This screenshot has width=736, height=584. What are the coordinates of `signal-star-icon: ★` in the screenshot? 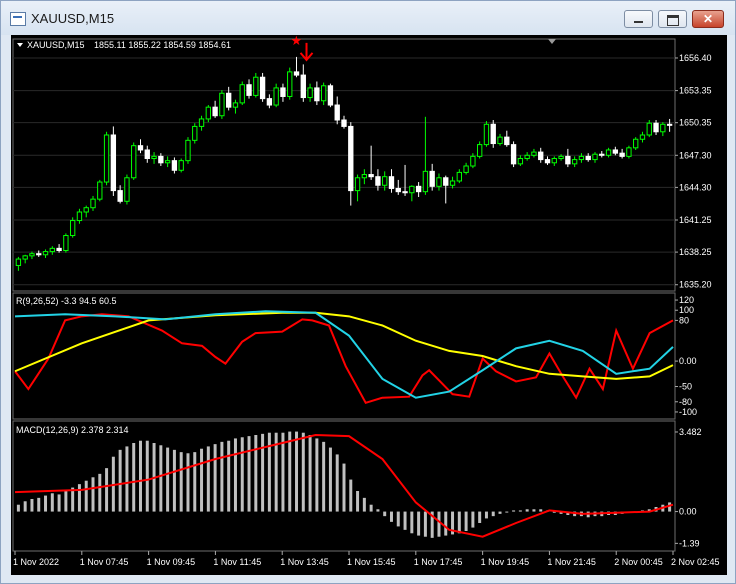 It's located at (297, 40).